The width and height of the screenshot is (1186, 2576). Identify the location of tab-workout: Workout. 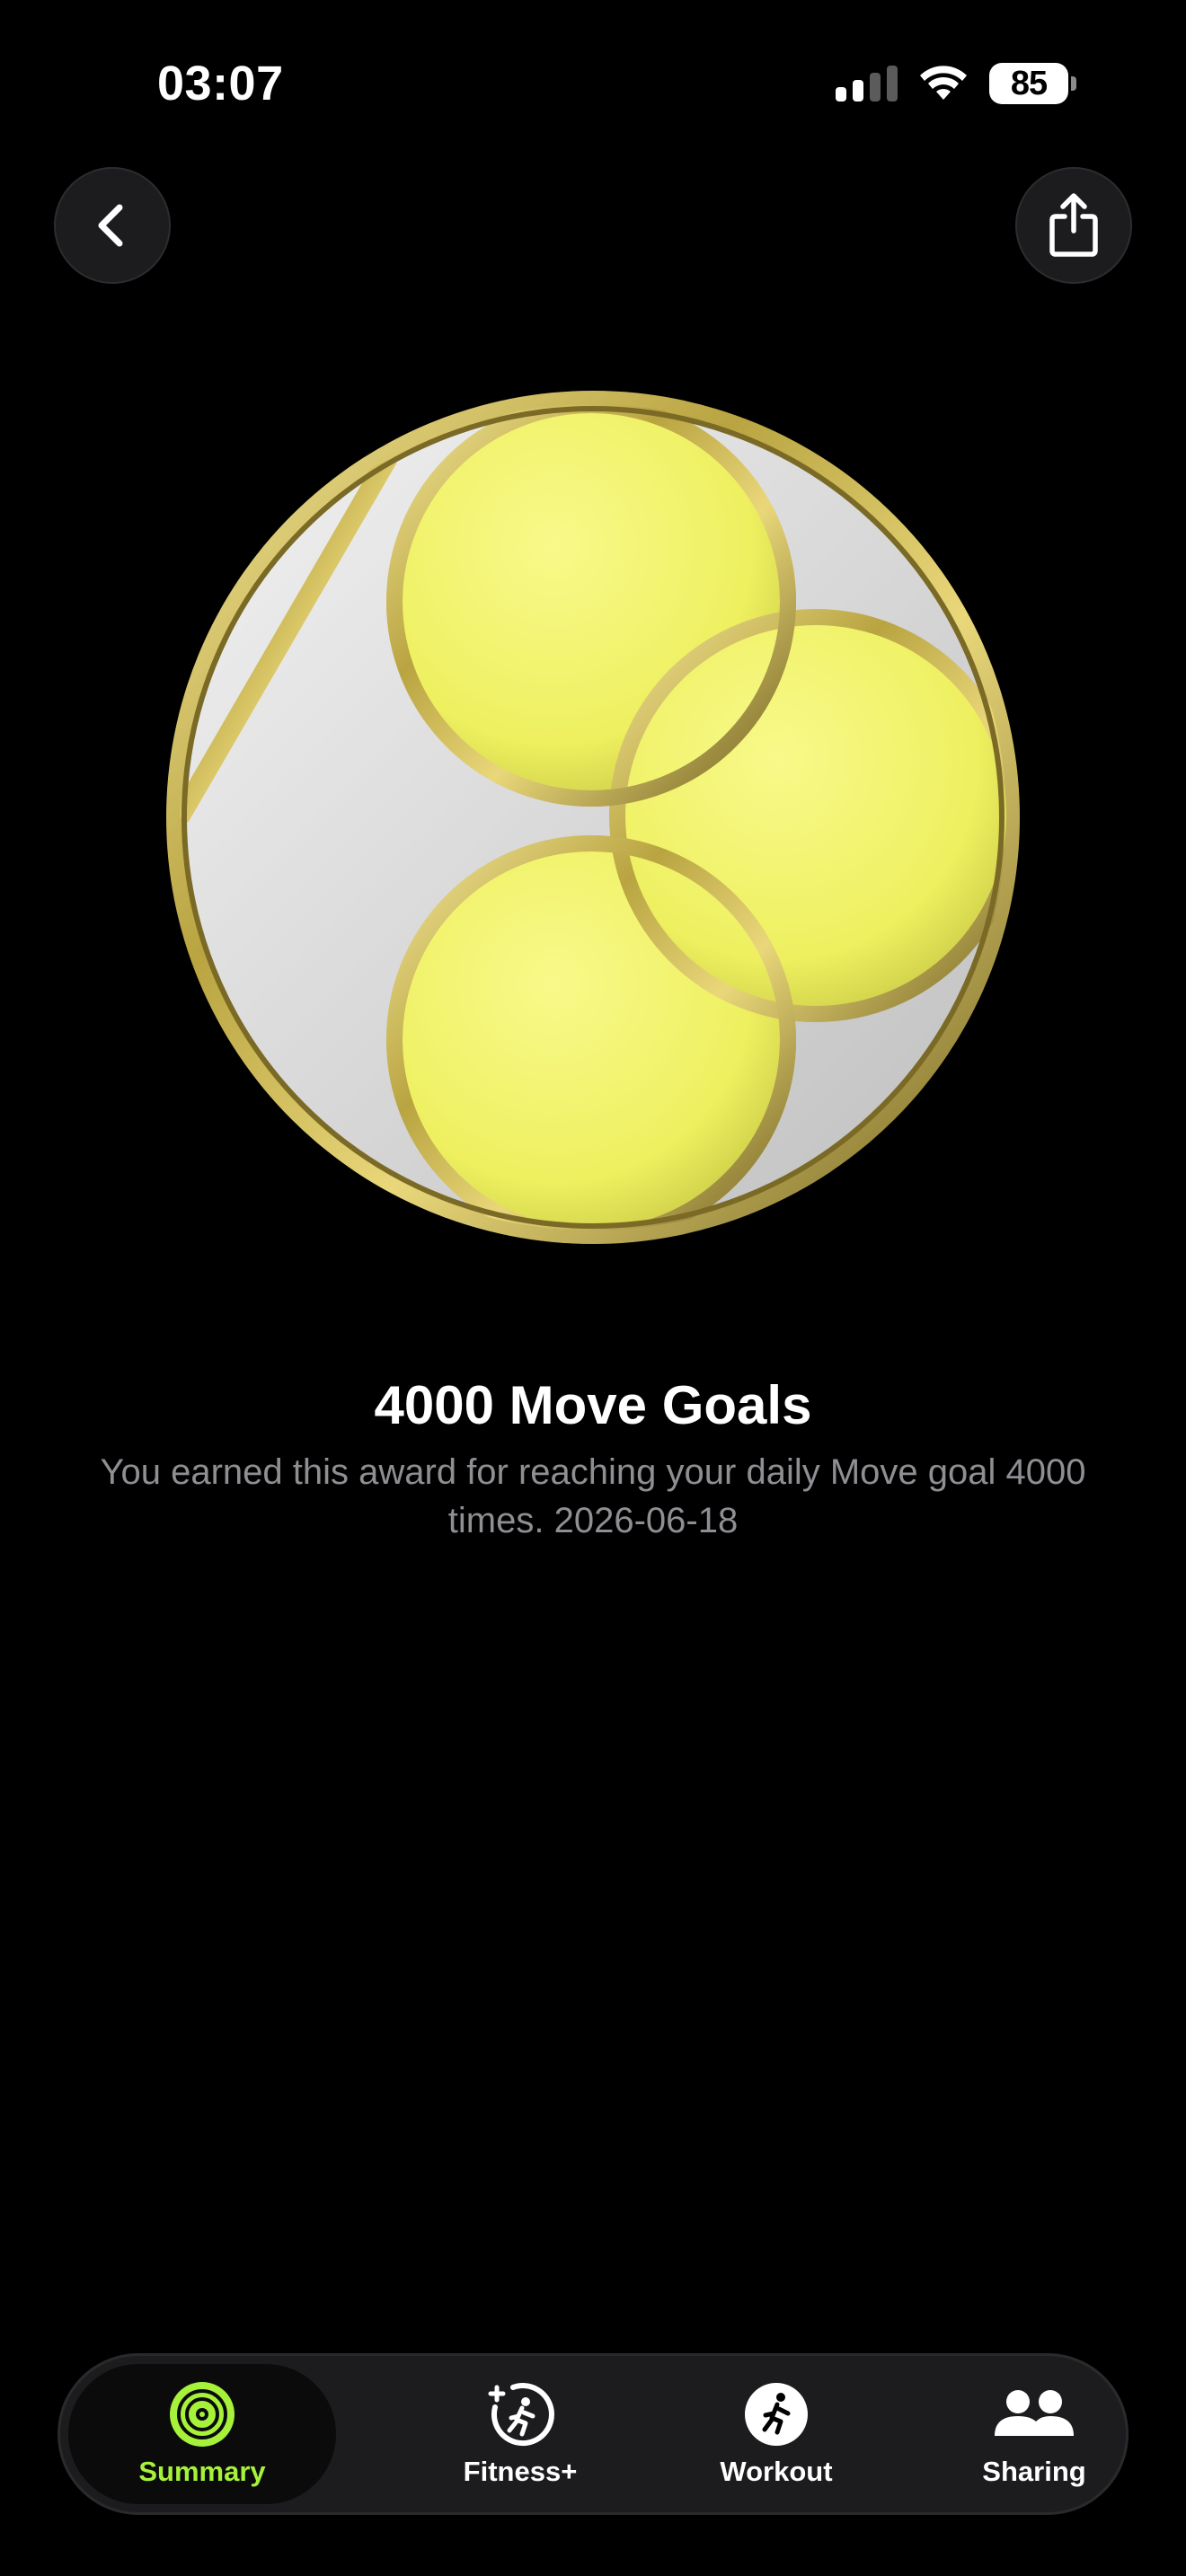
(776, 2434).